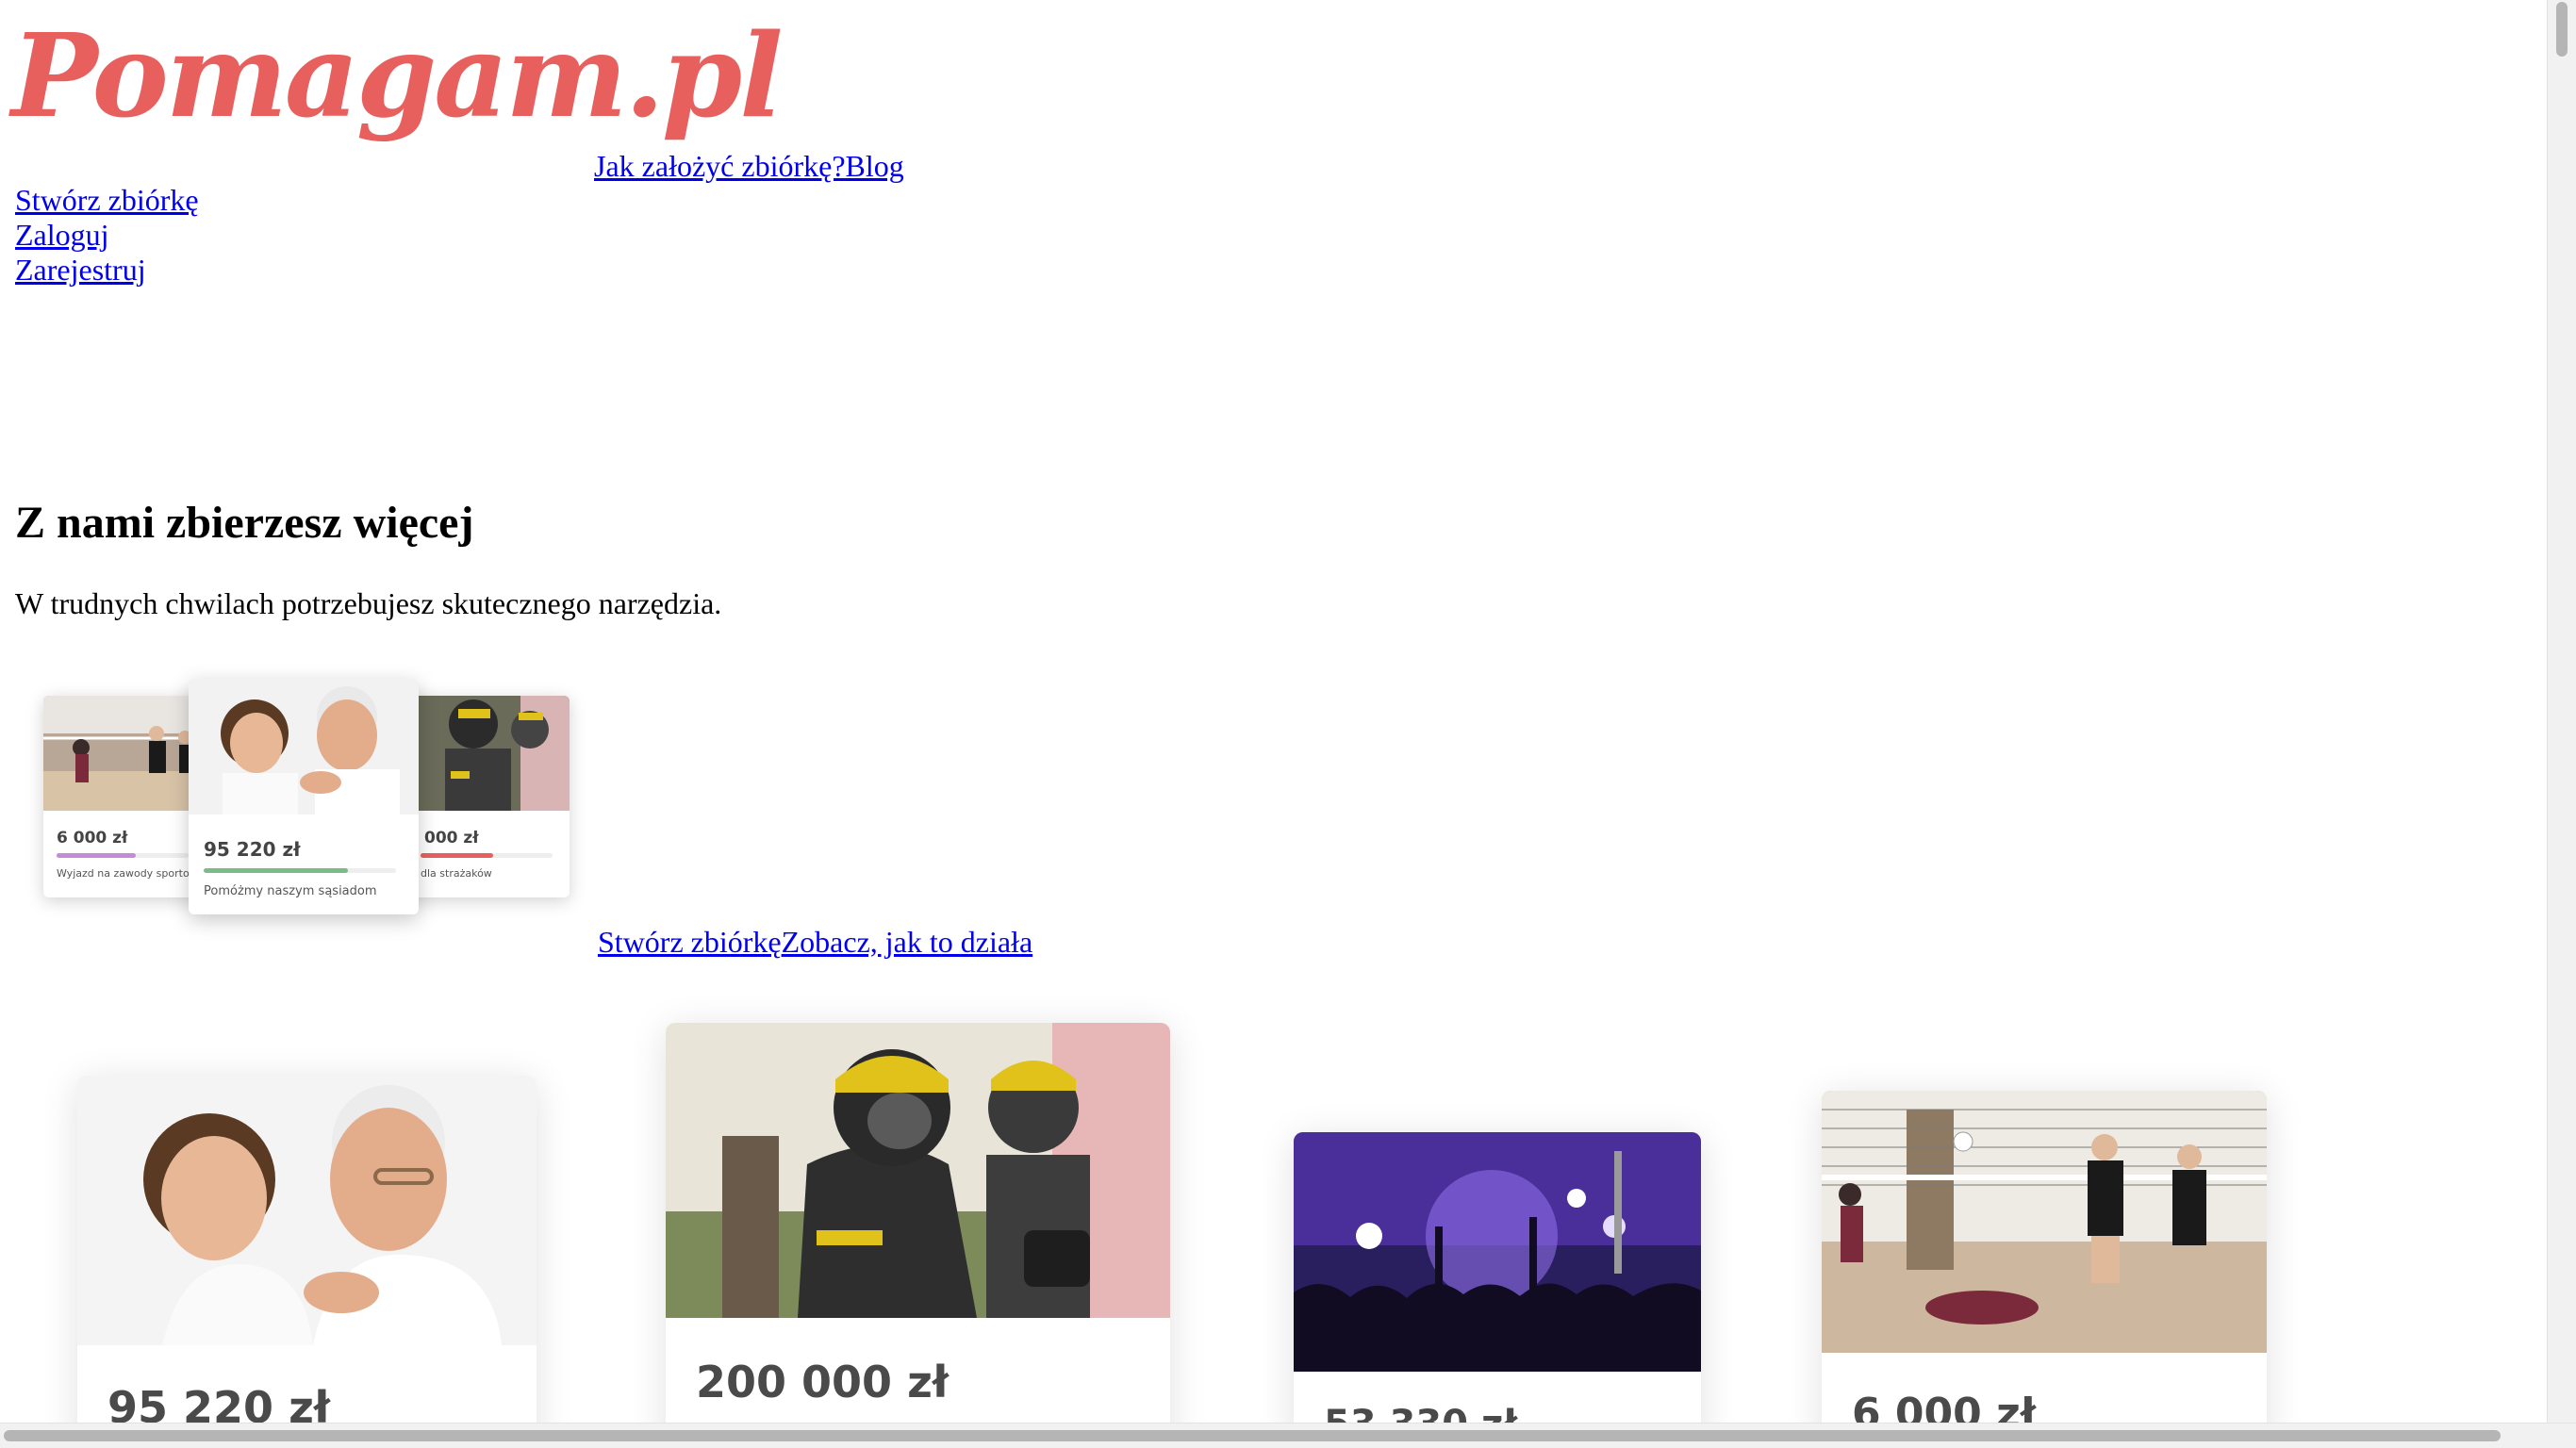 The image size is (2576, 1448). What do you see at coordinates (107, 270) in the screenshot?
I see `register-link: Zarejestruj` at bounding box center [107, 270].